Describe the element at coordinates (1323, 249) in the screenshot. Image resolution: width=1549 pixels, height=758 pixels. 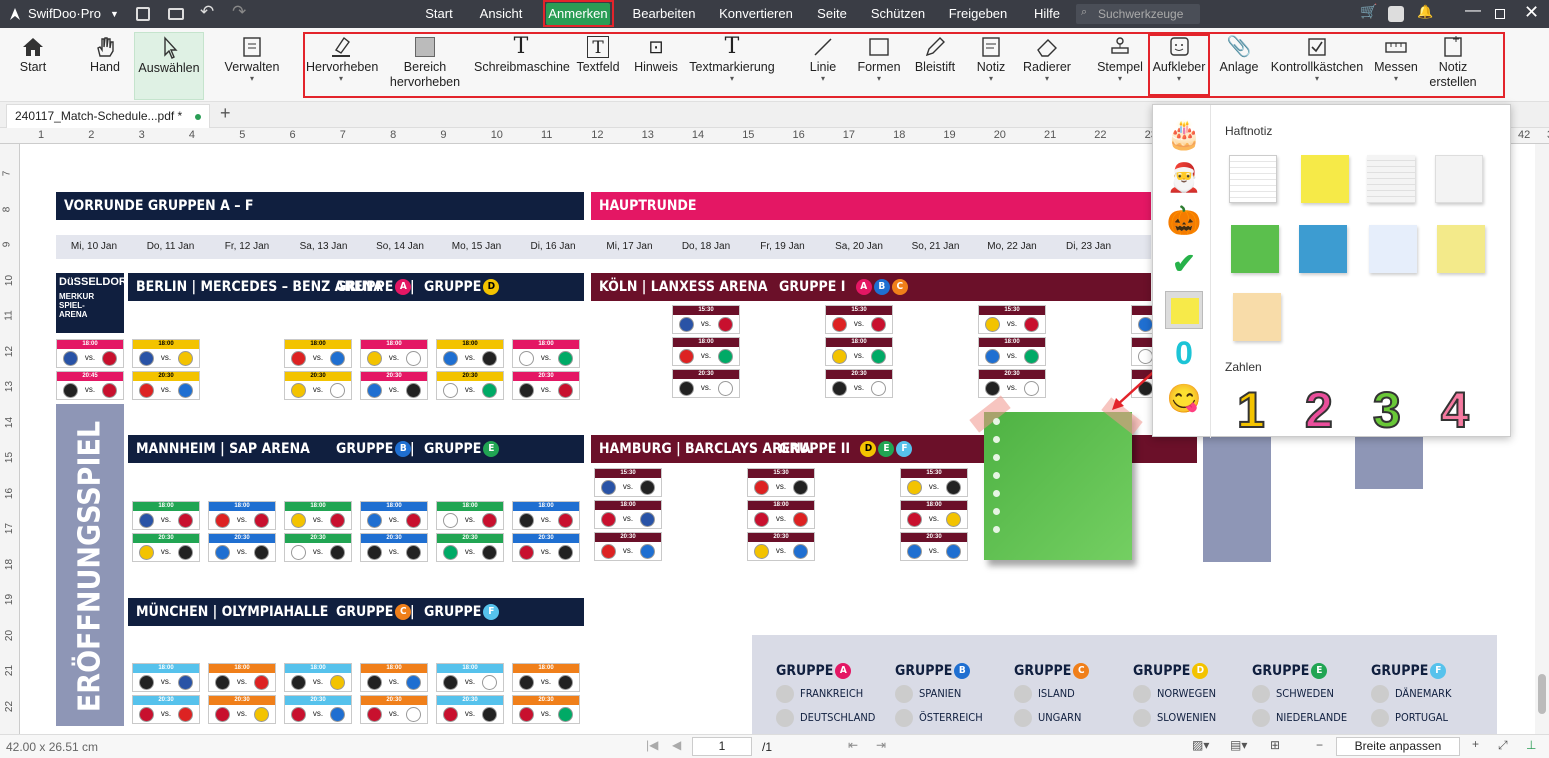
I see `sticky-note-blue` at that location.